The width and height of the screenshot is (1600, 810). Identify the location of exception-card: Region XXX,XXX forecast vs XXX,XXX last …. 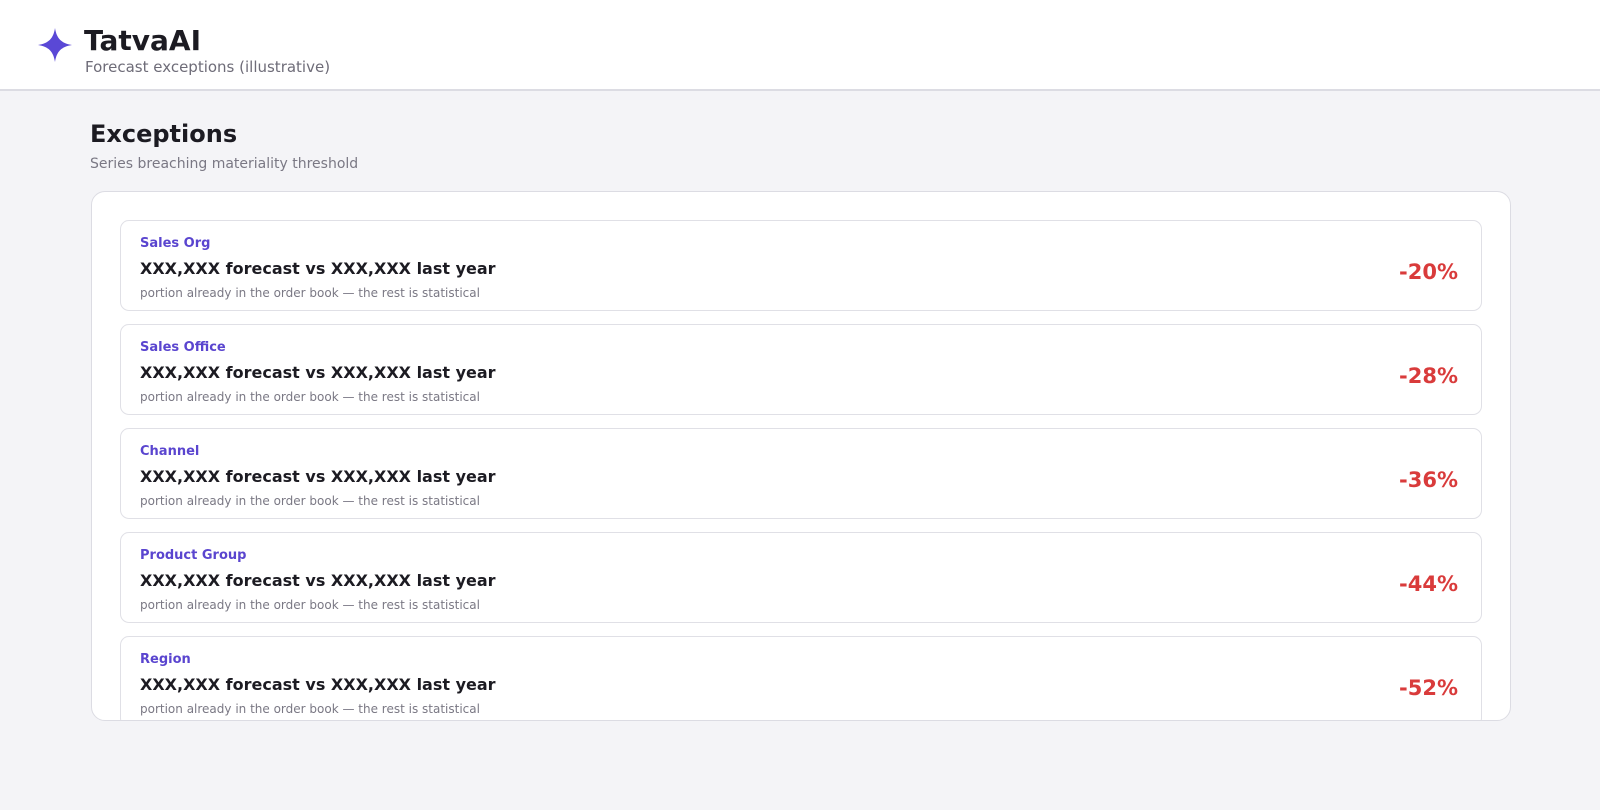
(801, 678).